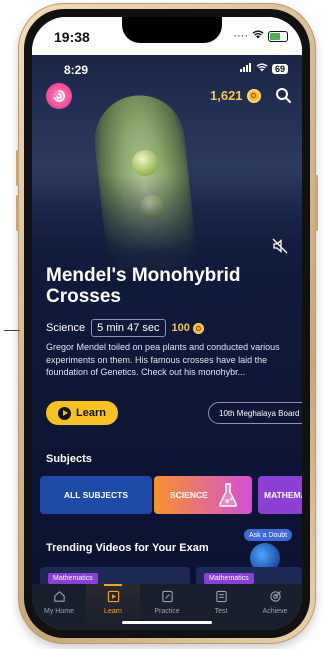  I want to click on video-coins: 100, so click(188, 328).